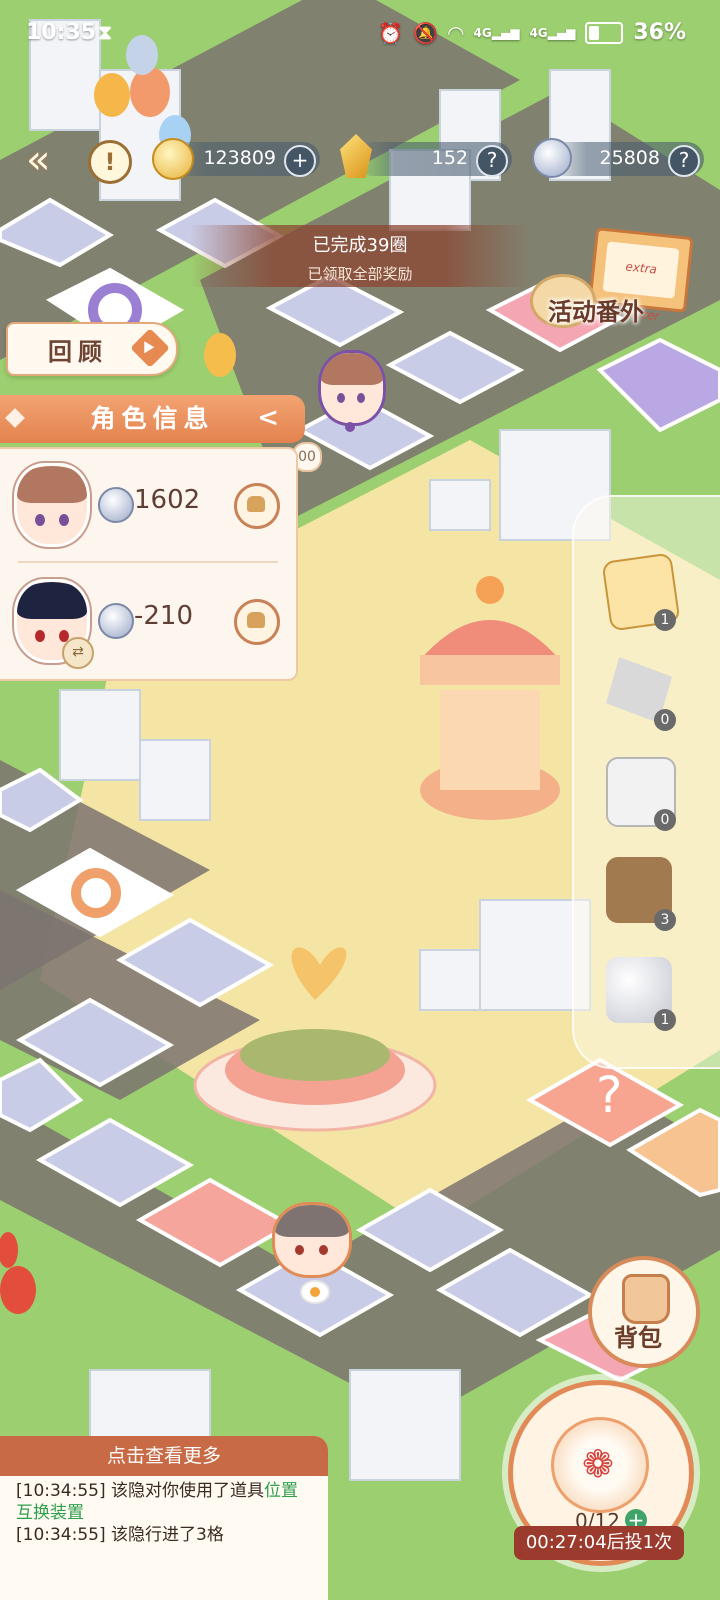 This screenshot has height=1600, width=720. What do you see at coordinates (629, 158) in the screenshot?
I see `silver-value: 25808` at bounding box center [629, 158].